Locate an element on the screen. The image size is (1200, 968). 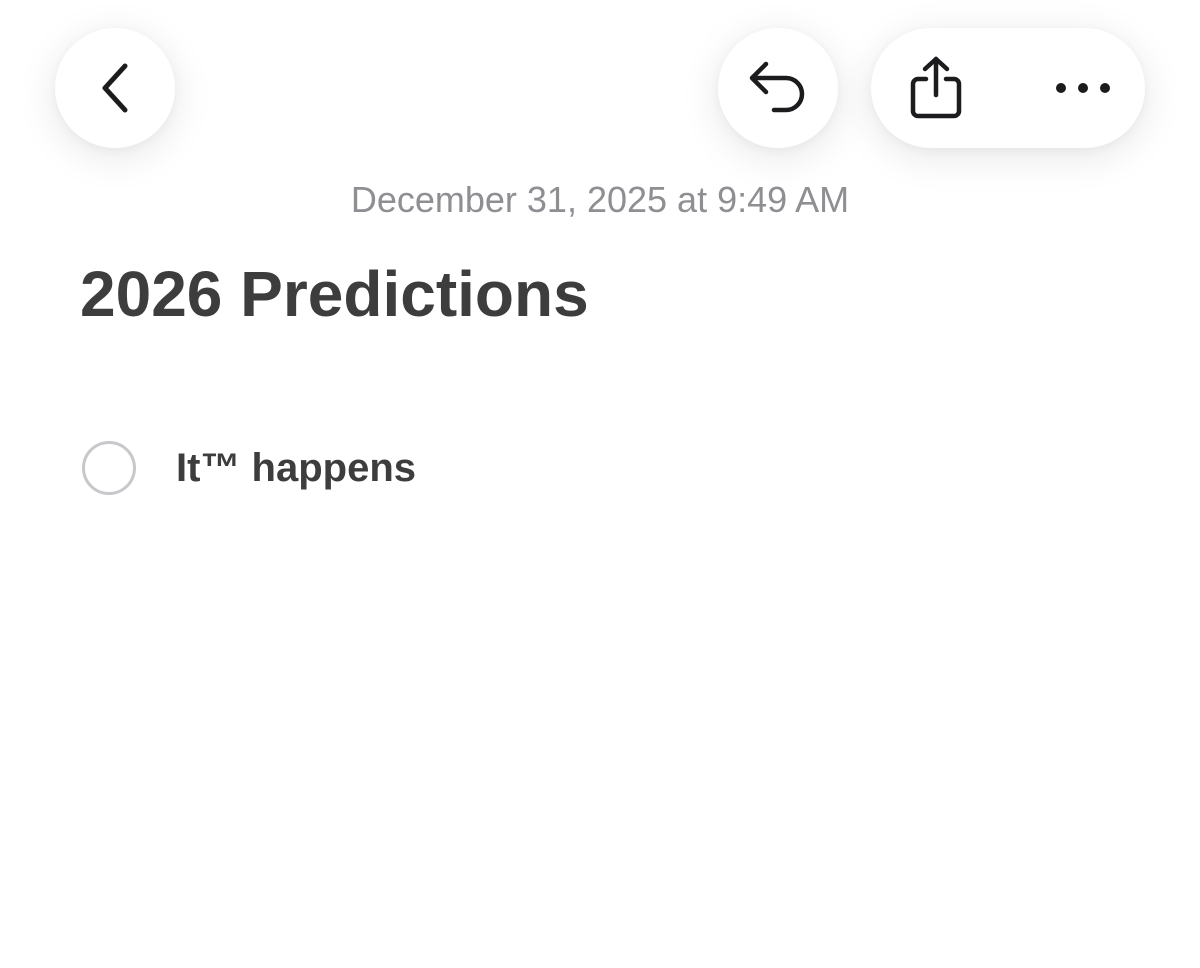
back-button is located at coordinates (115, 88).